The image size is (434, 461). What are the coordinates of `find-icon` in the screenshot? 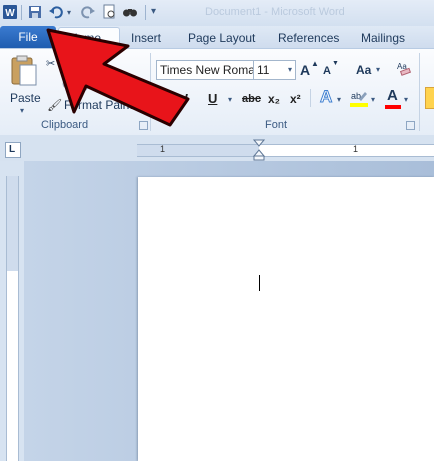 It's located at (130, 12).